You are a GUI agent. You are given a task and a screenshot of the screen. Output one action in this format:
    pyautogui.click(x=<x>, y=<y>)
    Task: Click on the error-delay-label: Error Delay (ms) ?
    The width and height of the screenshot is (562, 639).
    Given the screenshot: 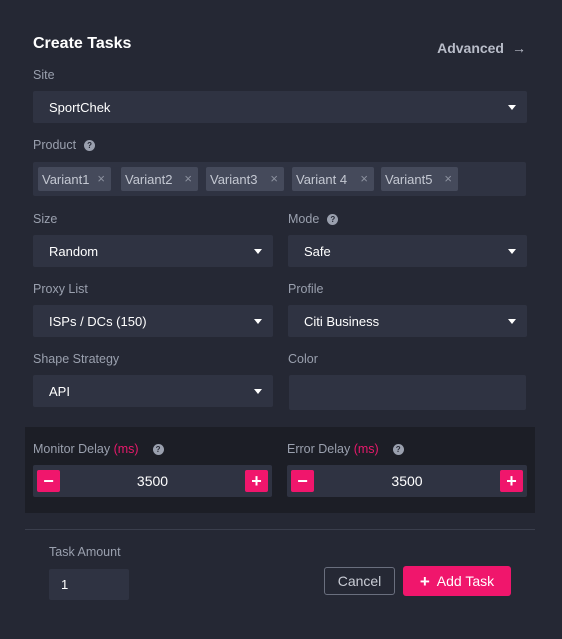 What is the action you would take?
    pyautogui.click(x=345, y=449)
    